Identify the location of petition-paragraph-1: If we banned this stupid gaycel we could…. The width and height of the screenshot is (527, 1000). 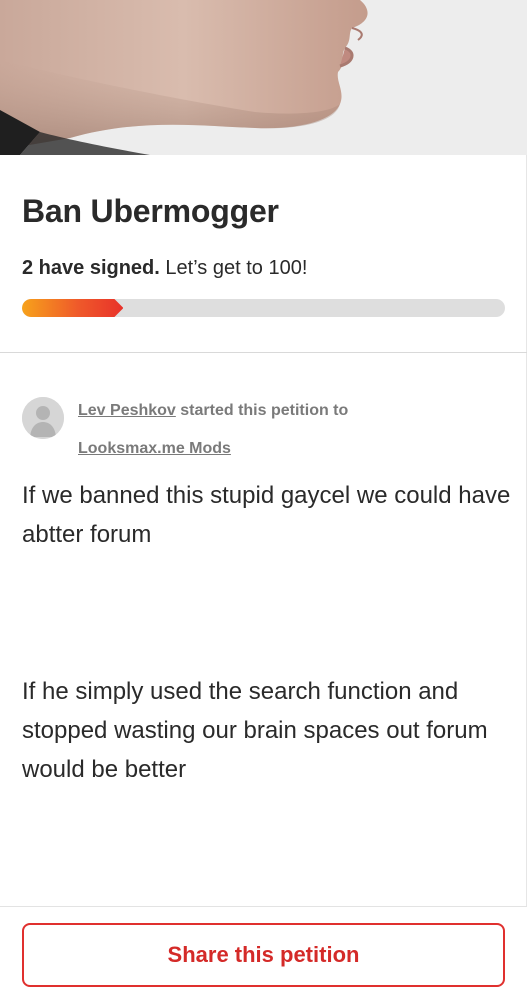
(266, 515).